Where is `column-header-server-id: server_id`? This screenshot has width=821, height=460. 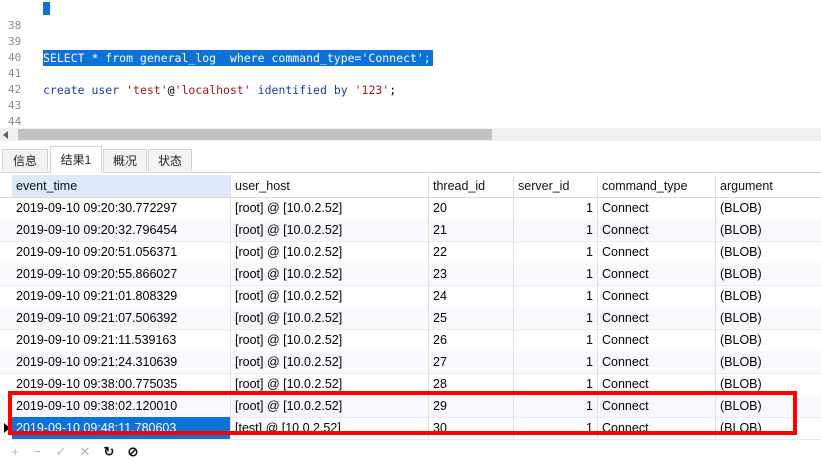
column-header-server-id: server_id is located at coordinates (556, 186).